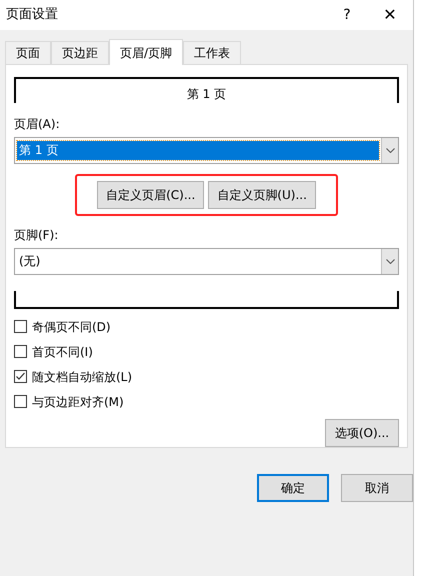  What do you see at coordinates (206, 261) in the screenshot?
I see `footer-dropdown: (无)` at bounding box center [206, 261].